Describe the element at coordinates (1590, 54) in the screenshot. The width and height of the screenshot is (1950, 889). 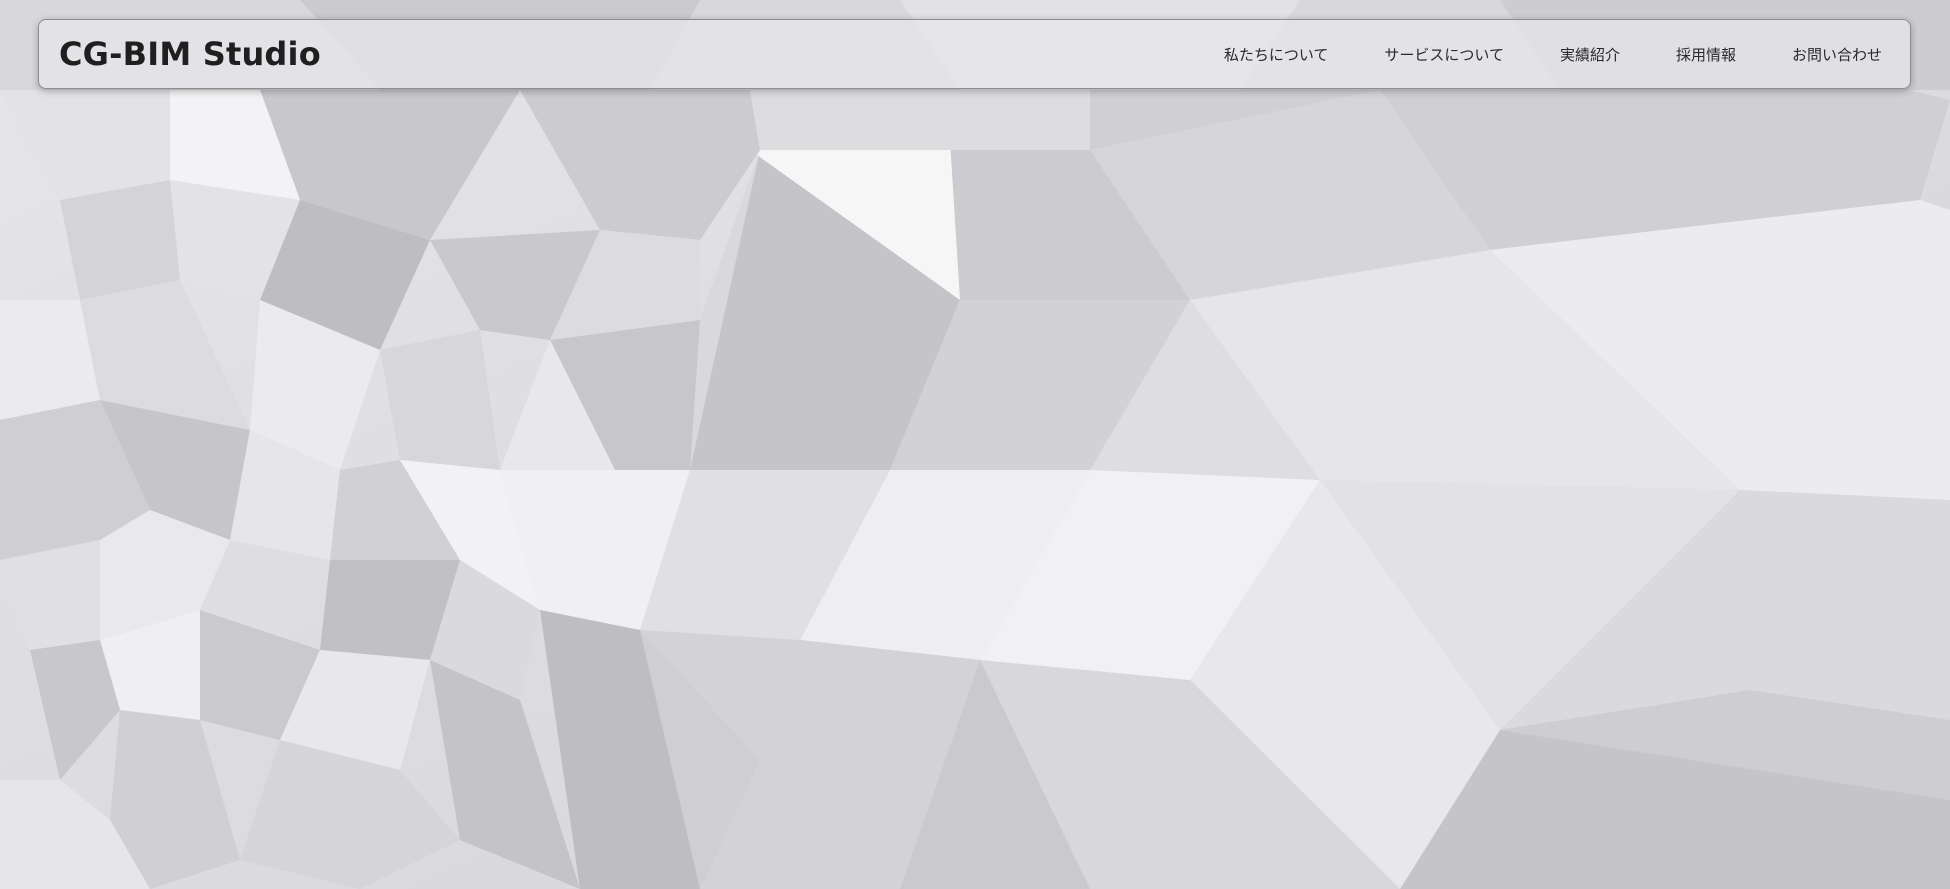
I see `nav-link-works: 実績紹介` at that location.